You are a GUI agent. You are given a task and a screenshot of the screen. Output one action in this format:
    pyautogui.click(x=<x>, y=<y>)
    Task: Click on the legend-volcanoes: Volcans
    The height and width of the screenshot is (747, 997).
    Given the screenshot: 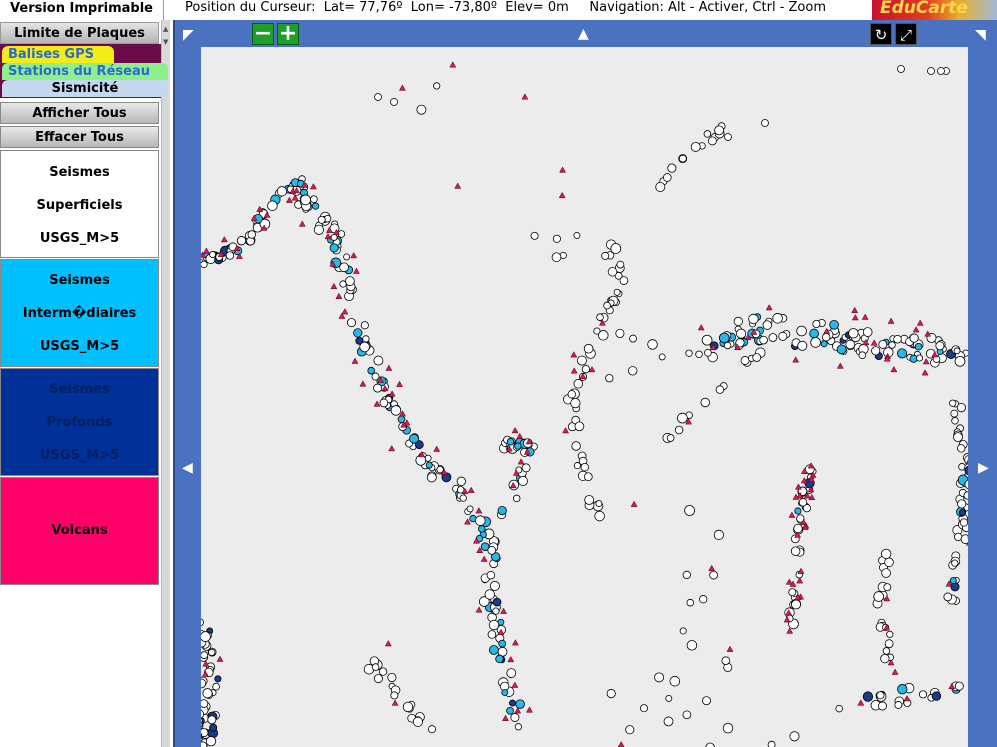 What is the action you would take?
    pyautogui.click(x=79, y=531)
    